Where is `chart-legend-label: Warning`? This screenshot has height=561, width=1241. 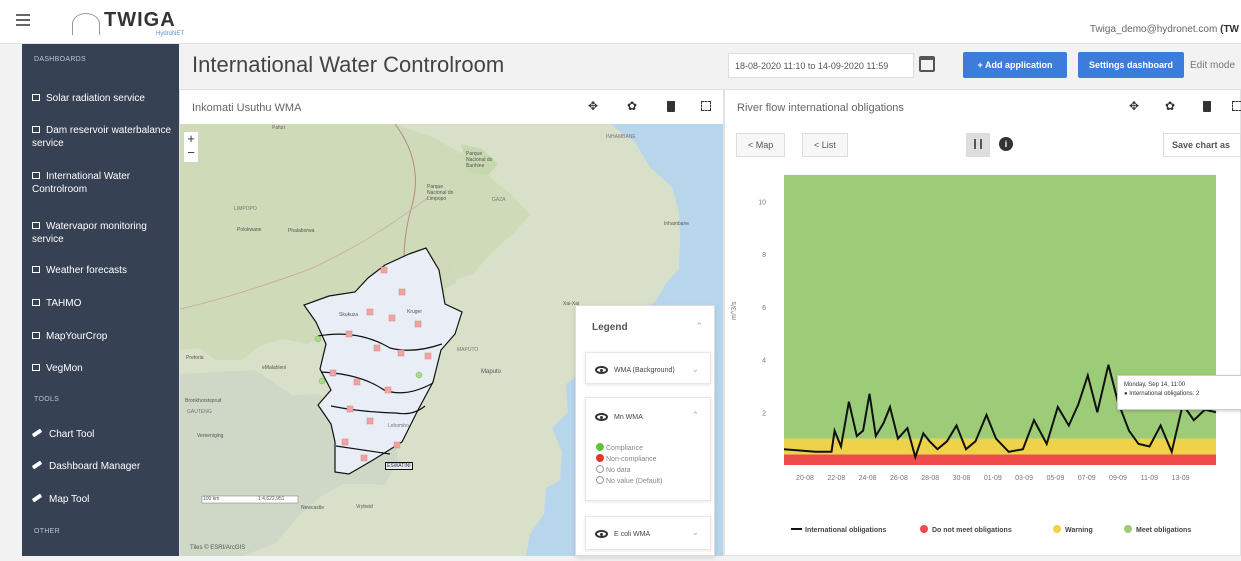
chart-legend-label: Warning is located at coordinates (1079, 530).